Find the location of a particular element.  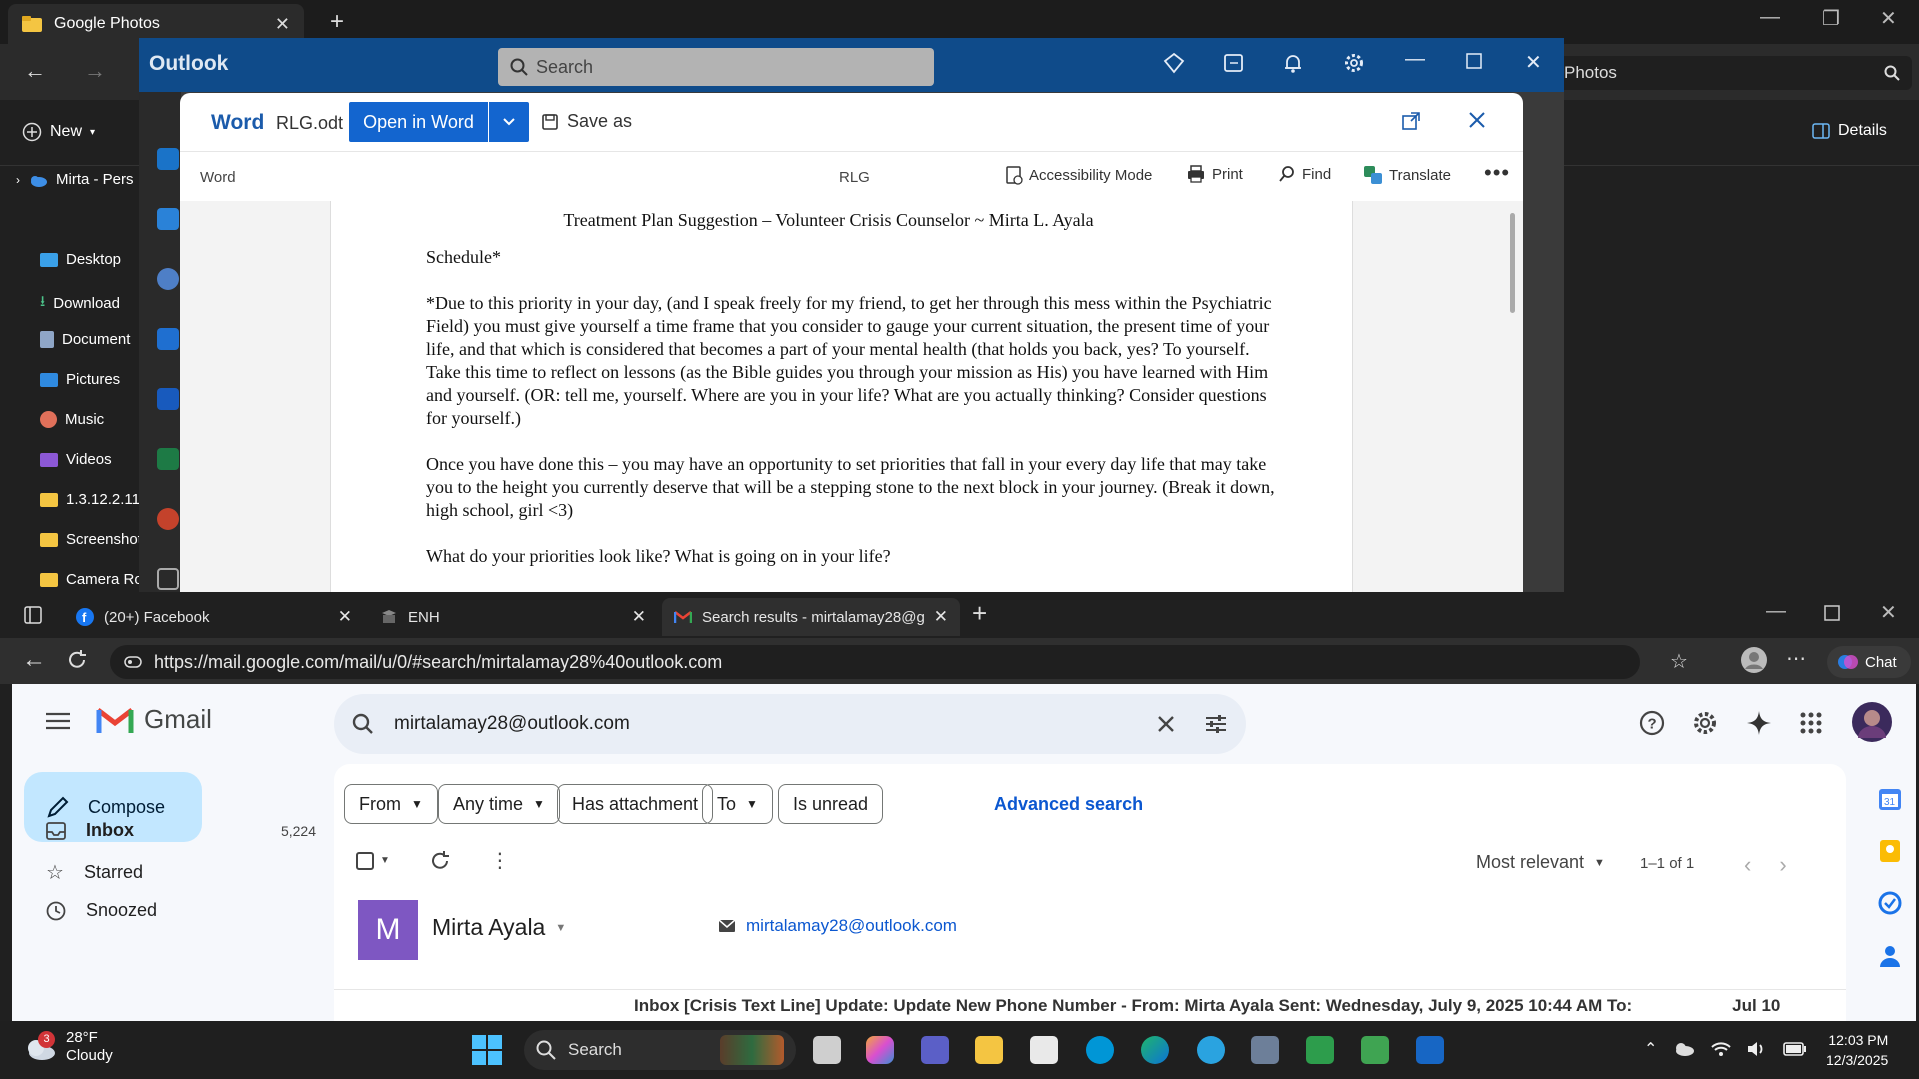

open-in-word-button: Open in Word is located at coordinates (418, 122).